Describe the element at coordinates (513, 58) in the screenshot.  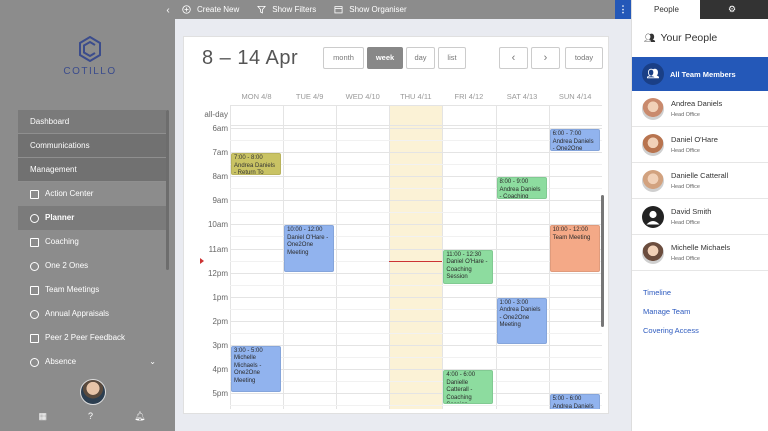
I see `prev-week-button: ‹` at that location.